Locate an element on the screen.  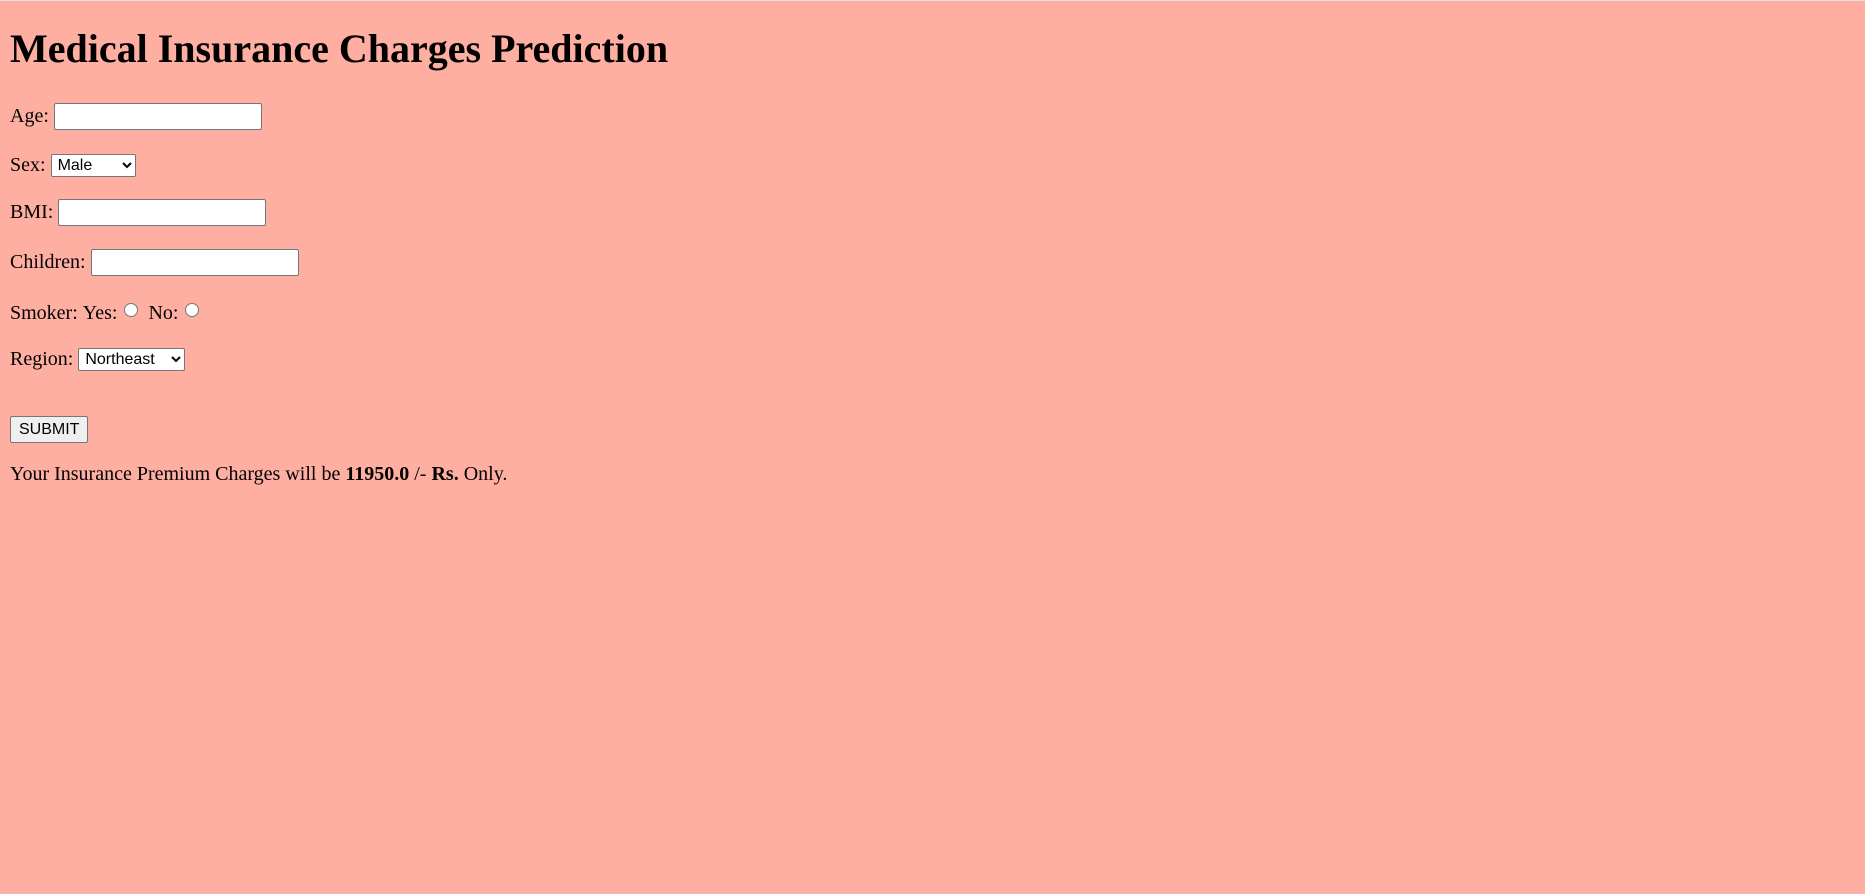
smoker-row: Smoker: Yes: No: is located at coordinates (109, 313).